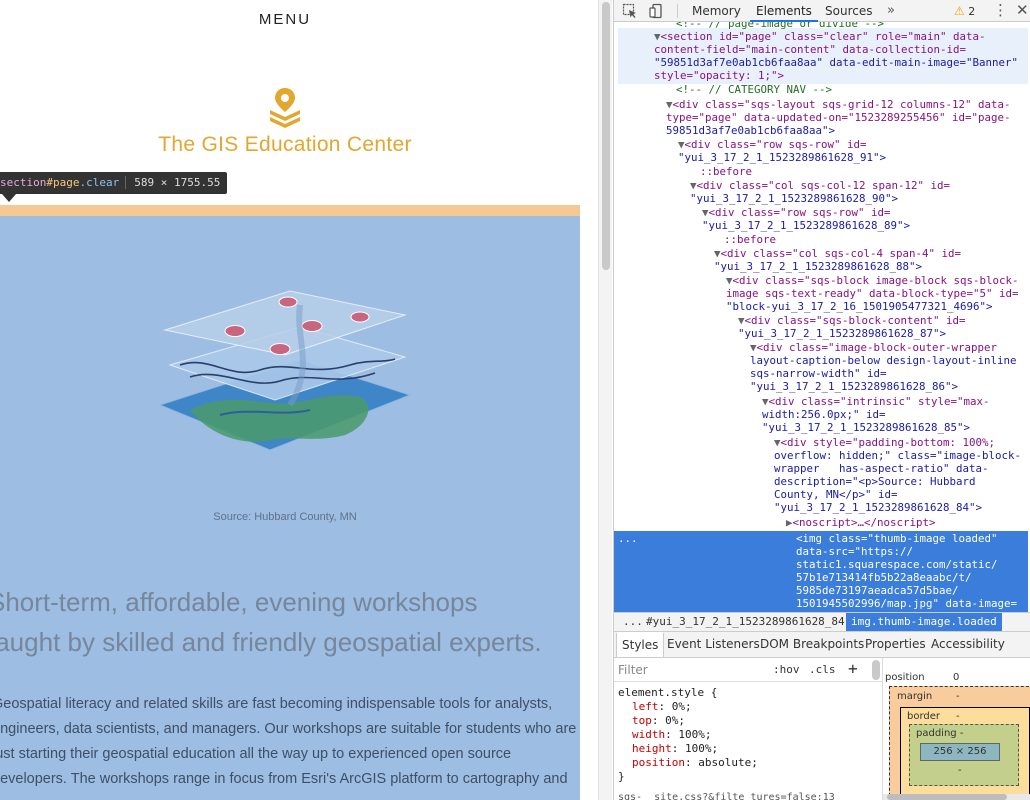  I want to click on box-model-scrollbar-thumb, so click(947, 797).